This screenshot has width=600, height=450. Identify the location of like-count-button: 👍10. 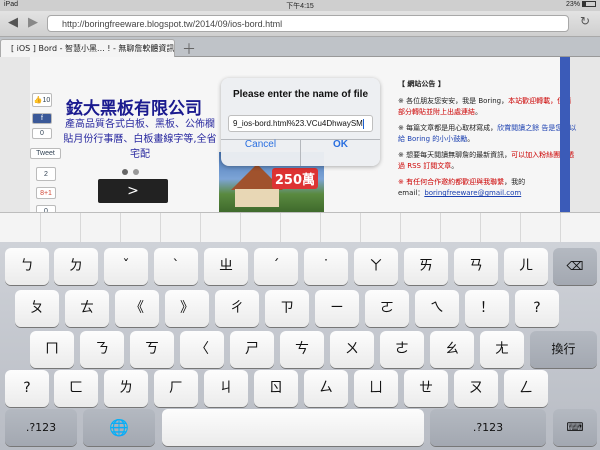
(42, 100).